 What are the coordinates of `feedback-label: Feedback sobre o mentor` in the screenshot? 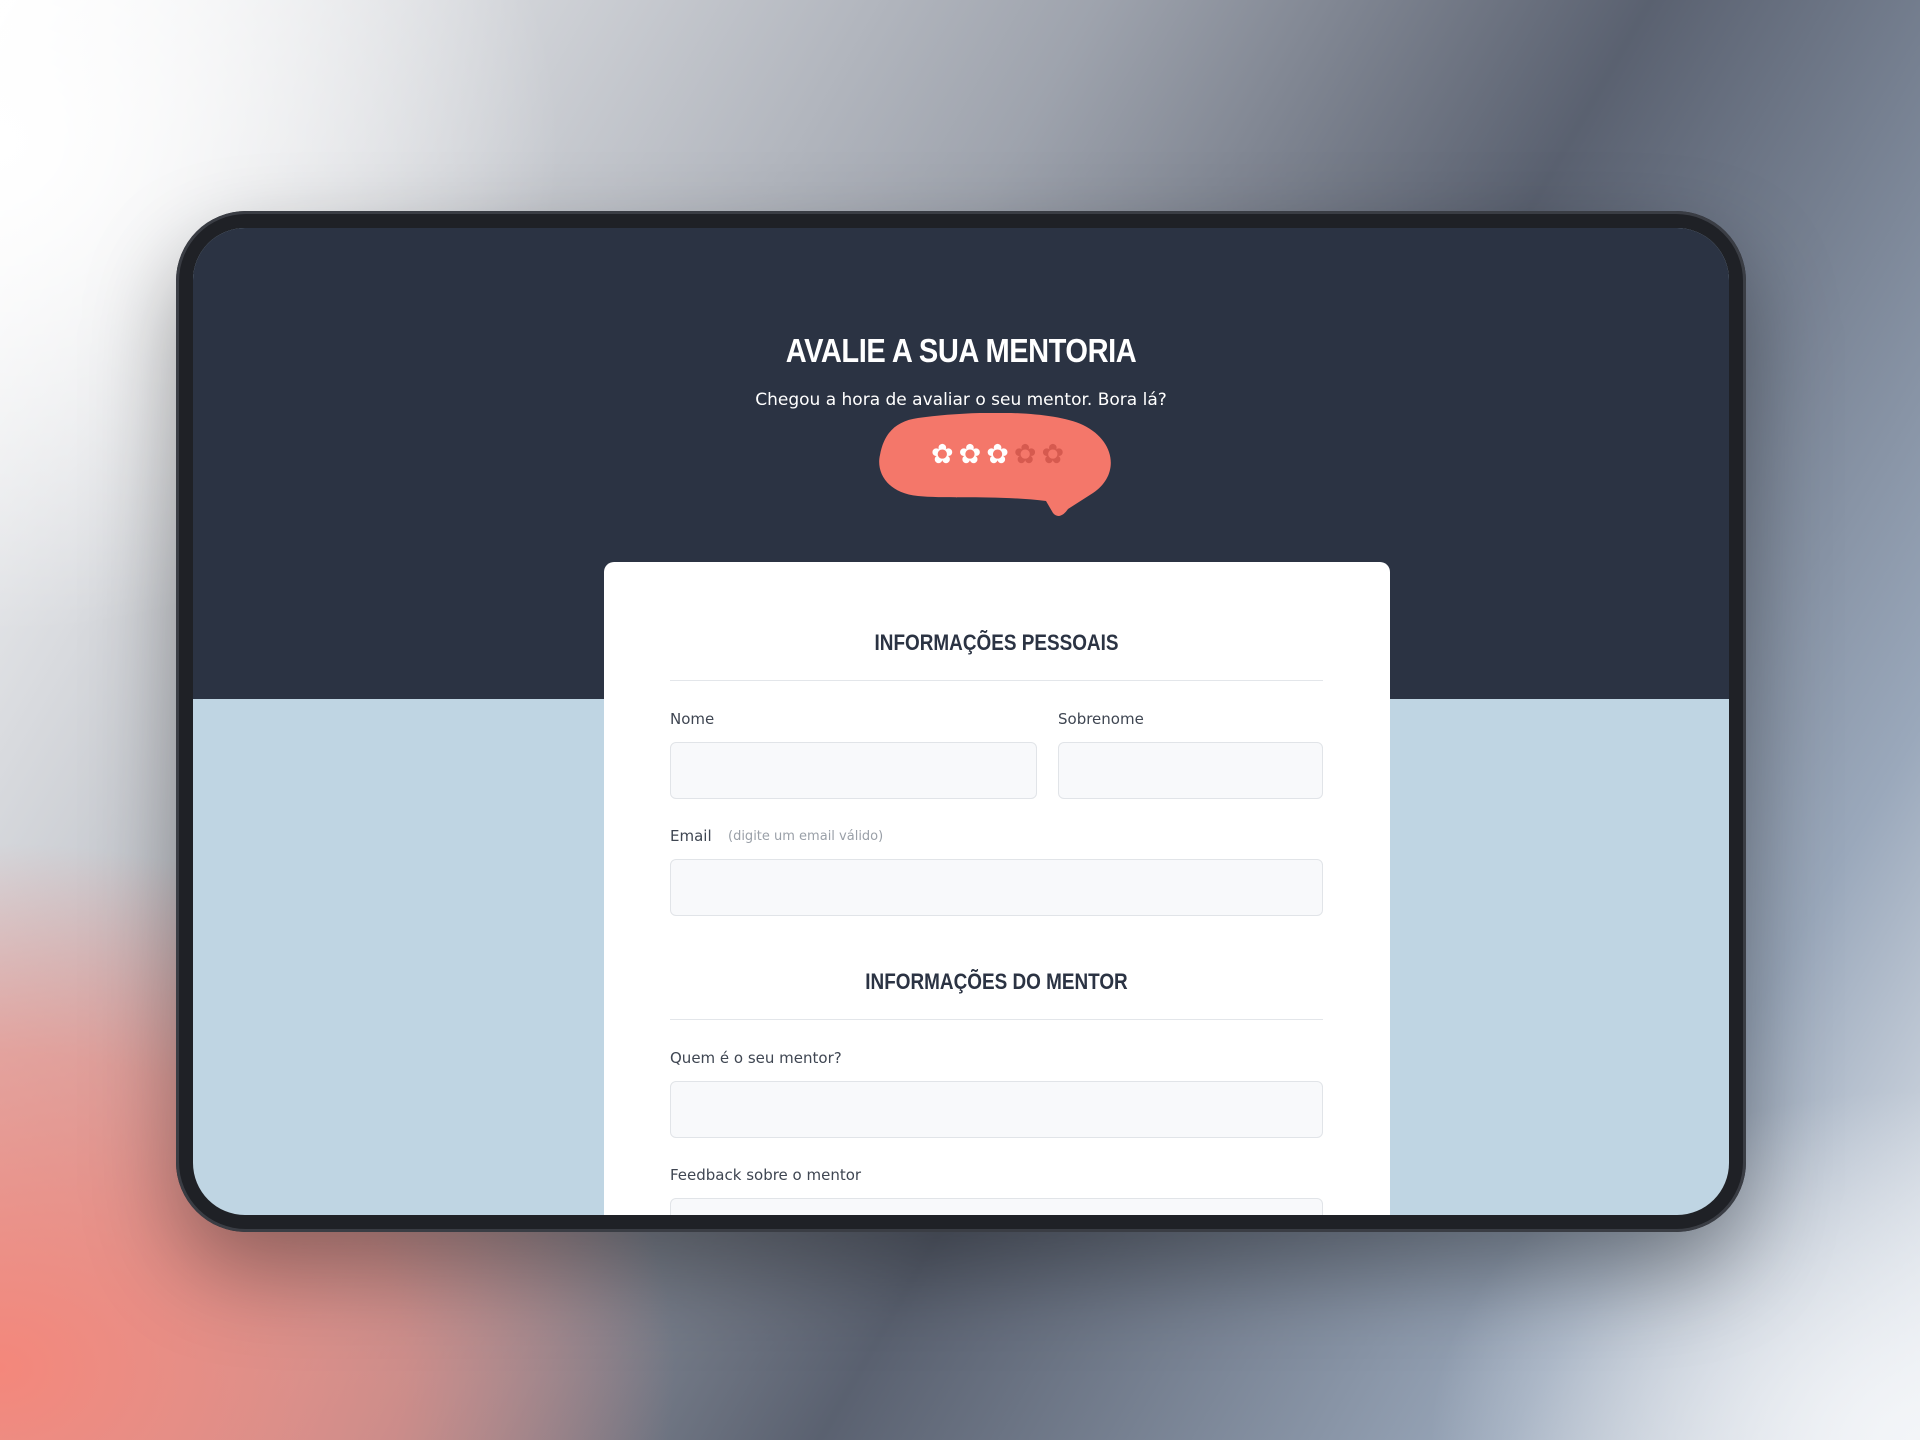 It's located at (766, 1175).